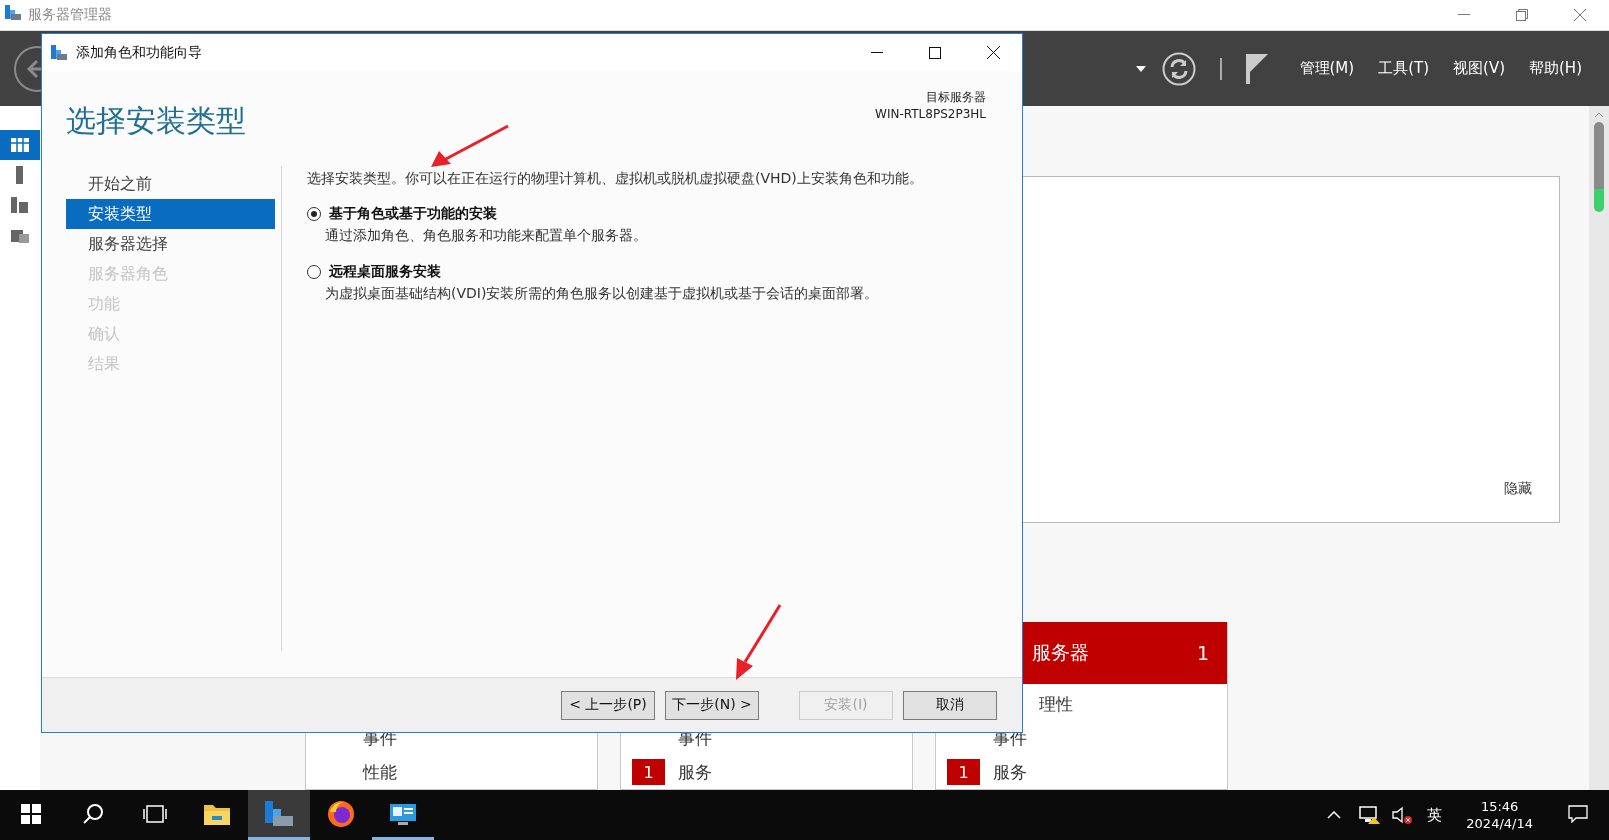  I want to click on maximize-icon, so click(935, 52).